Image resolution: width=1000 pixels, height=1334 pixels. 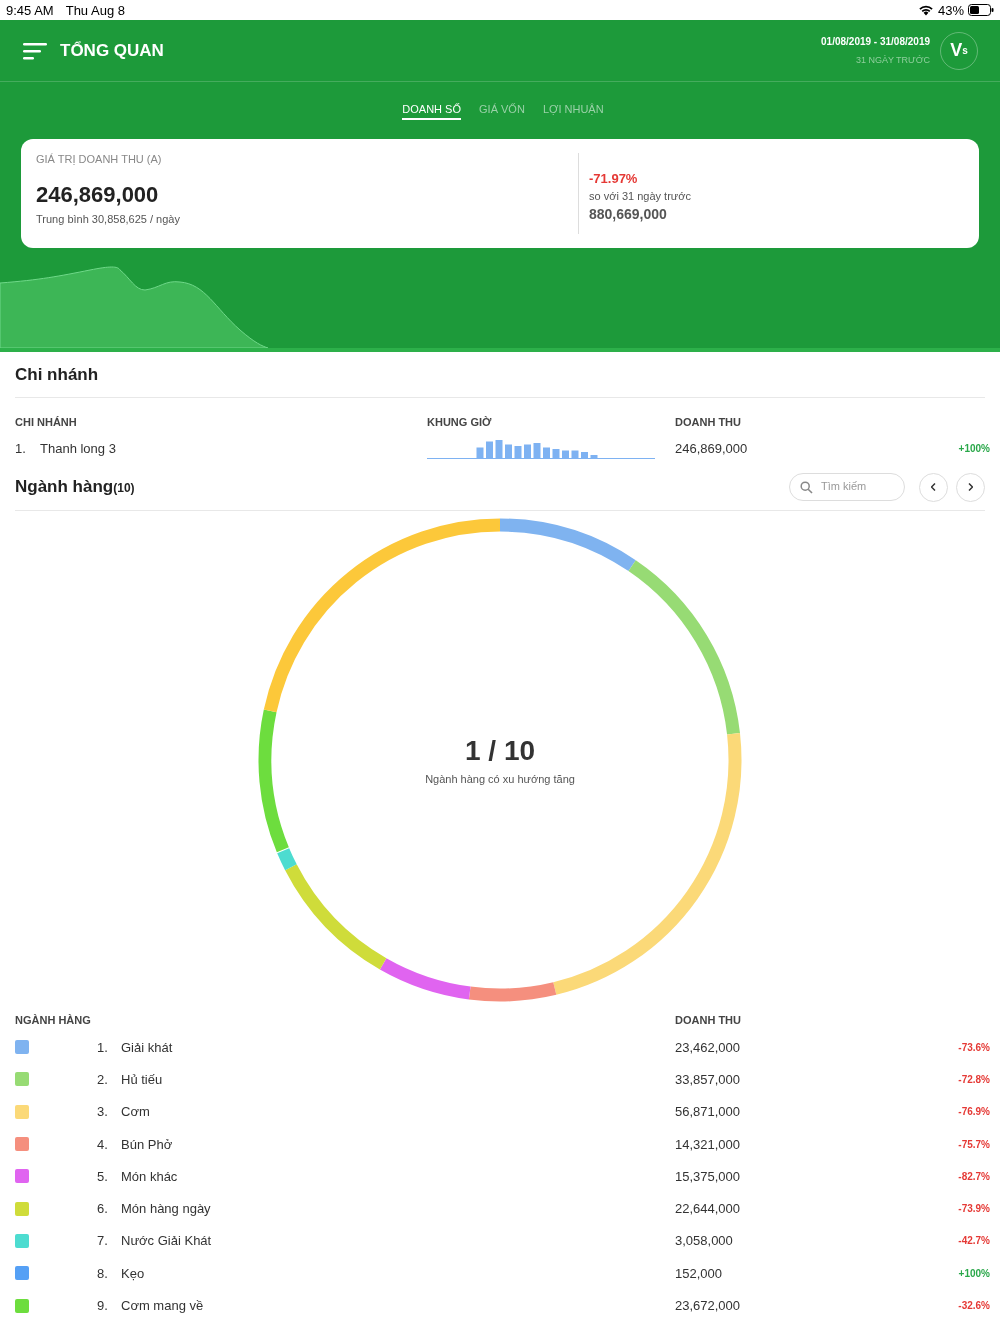 I want to click on next-button, so click(x=970, y=487).